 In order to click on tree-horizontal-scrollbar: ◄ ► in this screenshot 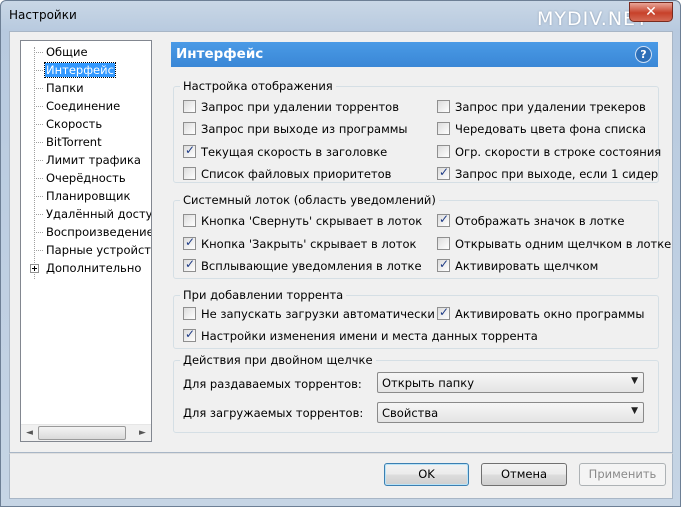, I will do `click(86, 432)`.